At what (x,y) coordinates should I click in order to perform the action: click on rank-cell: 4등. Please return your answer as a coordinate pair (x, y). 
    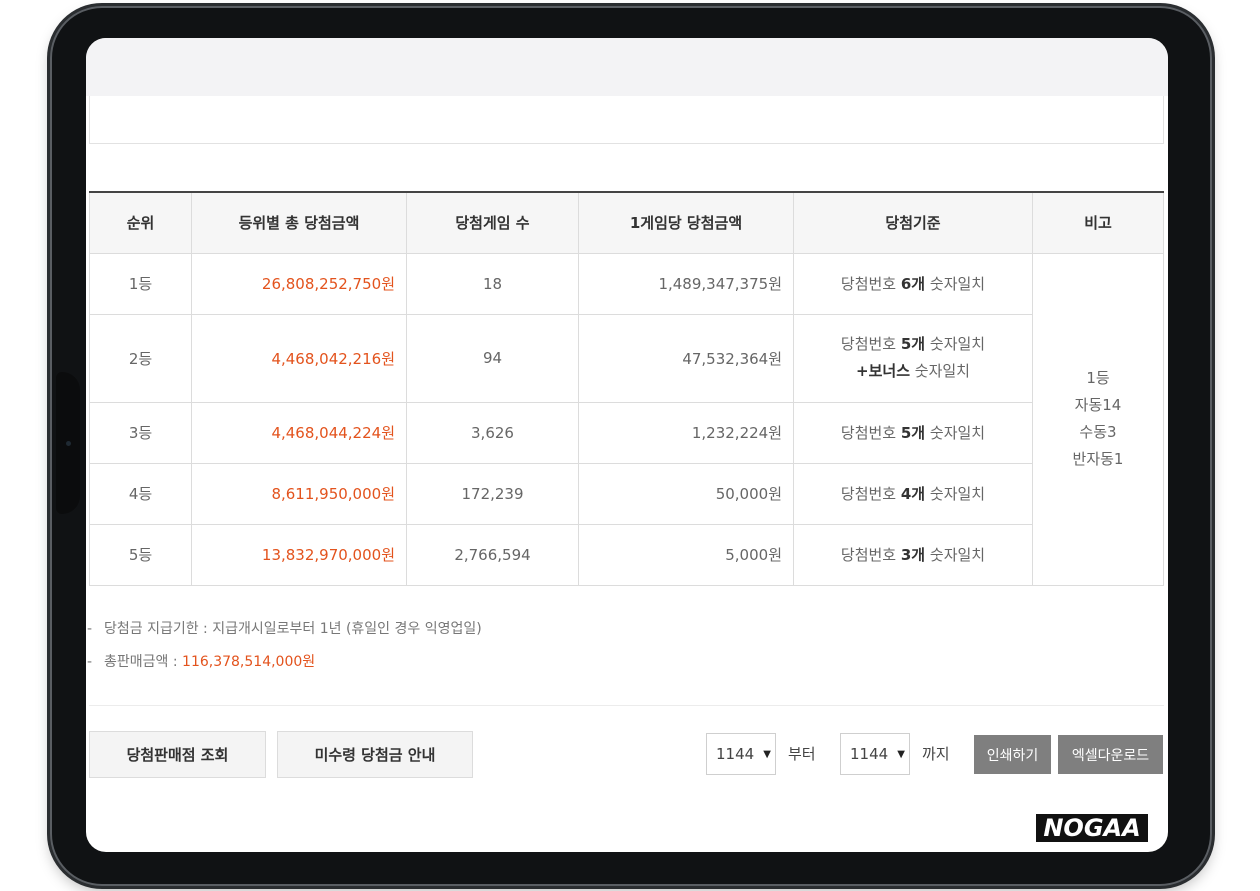
    Looking at the image, I should click on (140, 493).